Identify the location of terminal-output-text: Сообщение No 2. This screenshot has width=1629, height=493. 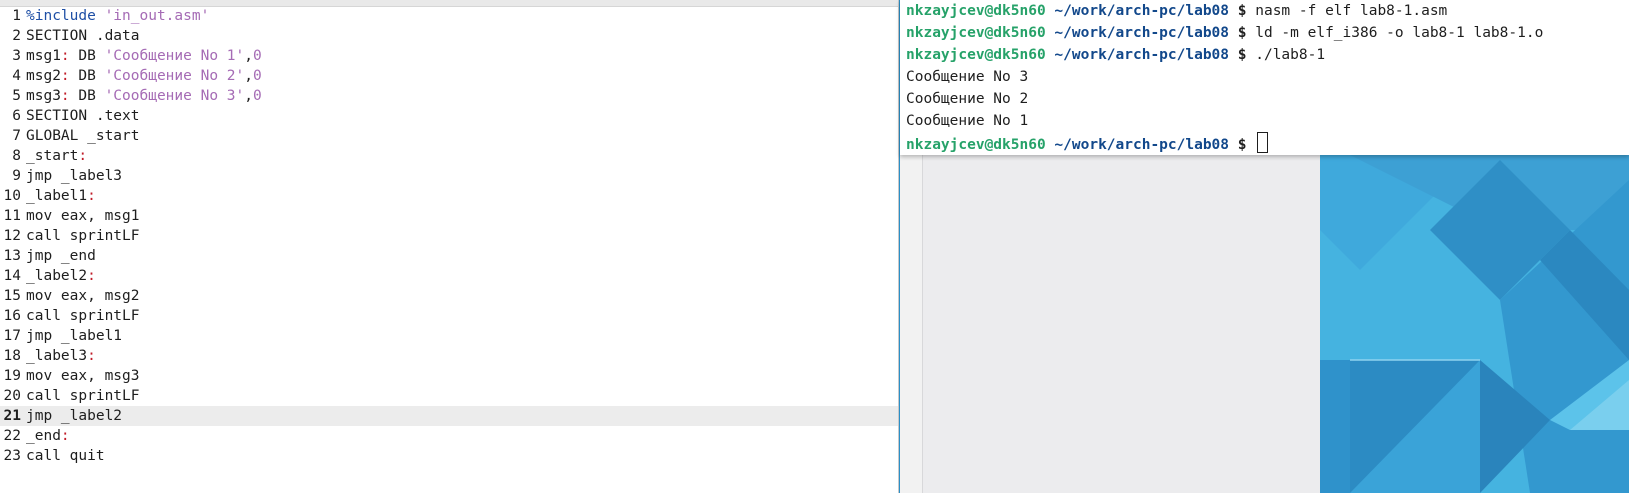
(967, 99).